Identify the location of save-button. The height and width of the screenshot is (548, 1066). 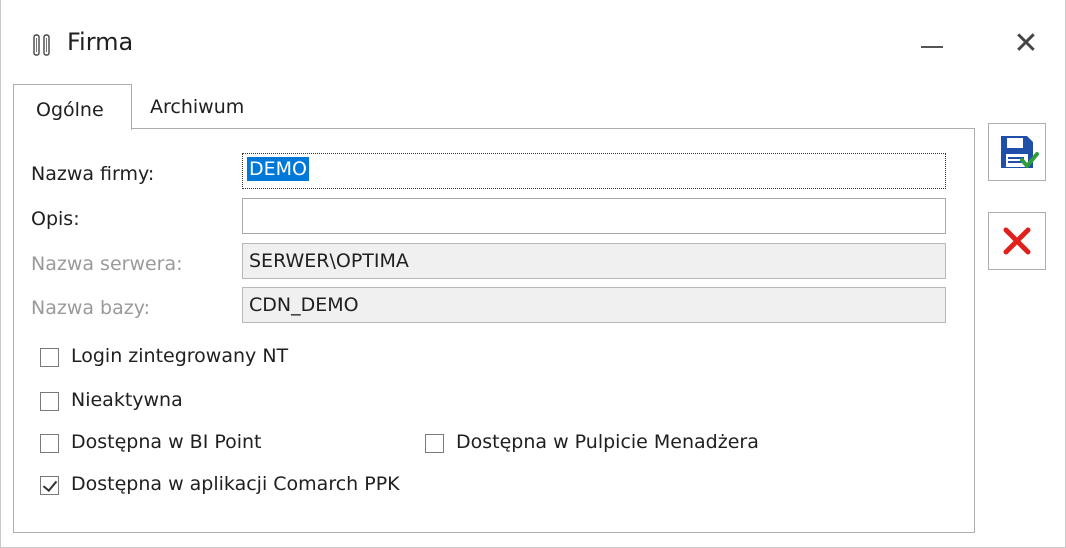
(1017, 152).